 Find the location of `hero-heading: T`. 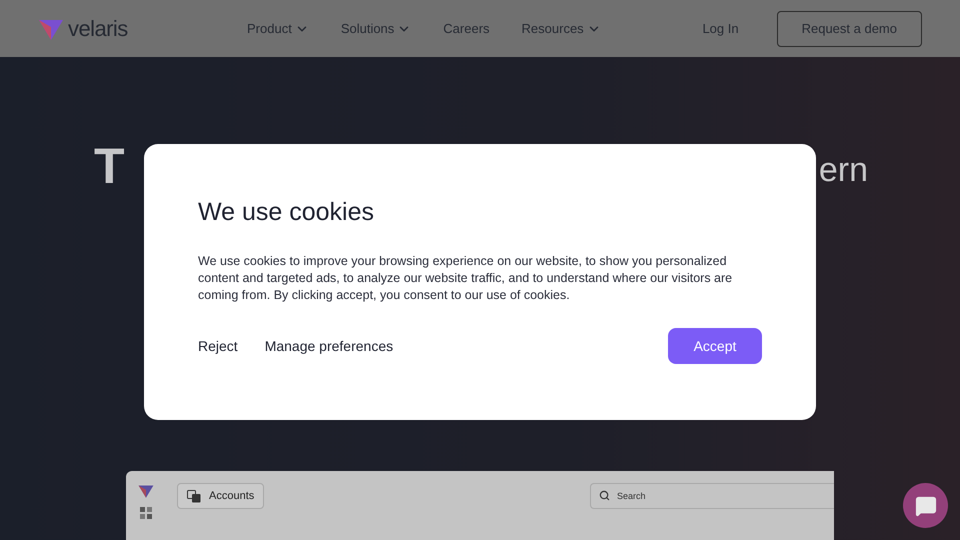

hero-heading: T is located at coordinates (109, 166).